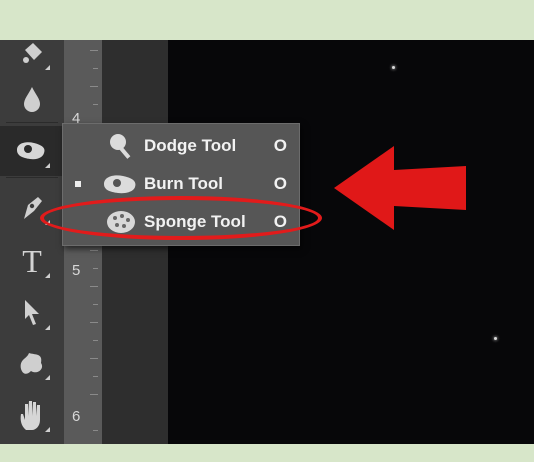  Describe the element at coordinates (400, 188) in the screenshot. I see `annotation-arrow-icon` at that location.